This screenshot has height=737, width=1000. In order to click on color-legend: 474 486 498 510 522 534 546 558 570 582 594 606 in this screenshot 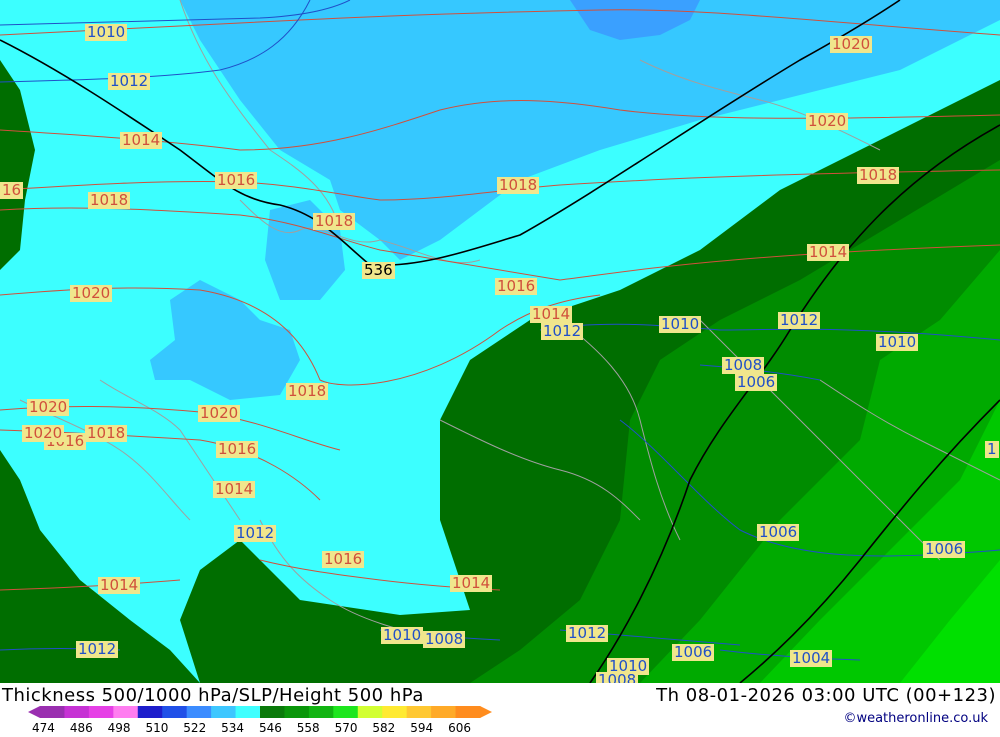, I will do `click(263, 720)`.